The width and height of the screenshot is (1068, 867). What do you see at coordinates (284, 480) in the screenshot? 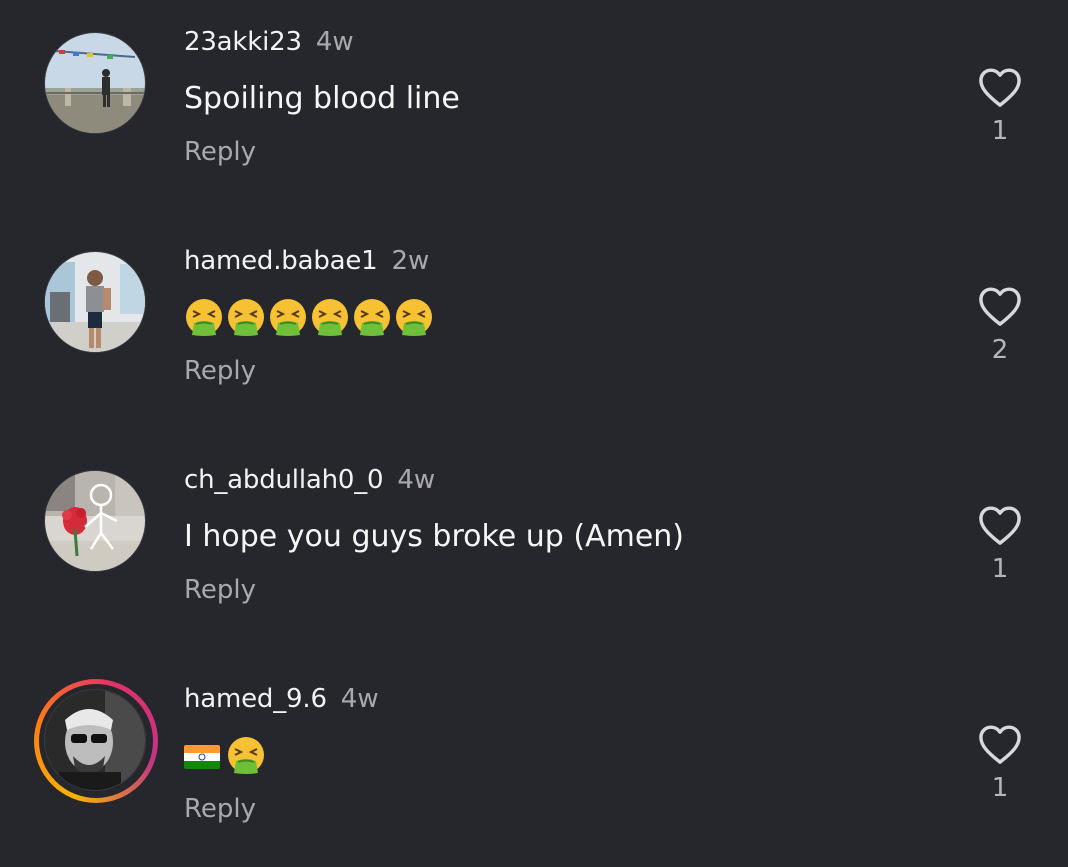
I see `username: ch_abdullah0_0` at bounding box center [284, 480].